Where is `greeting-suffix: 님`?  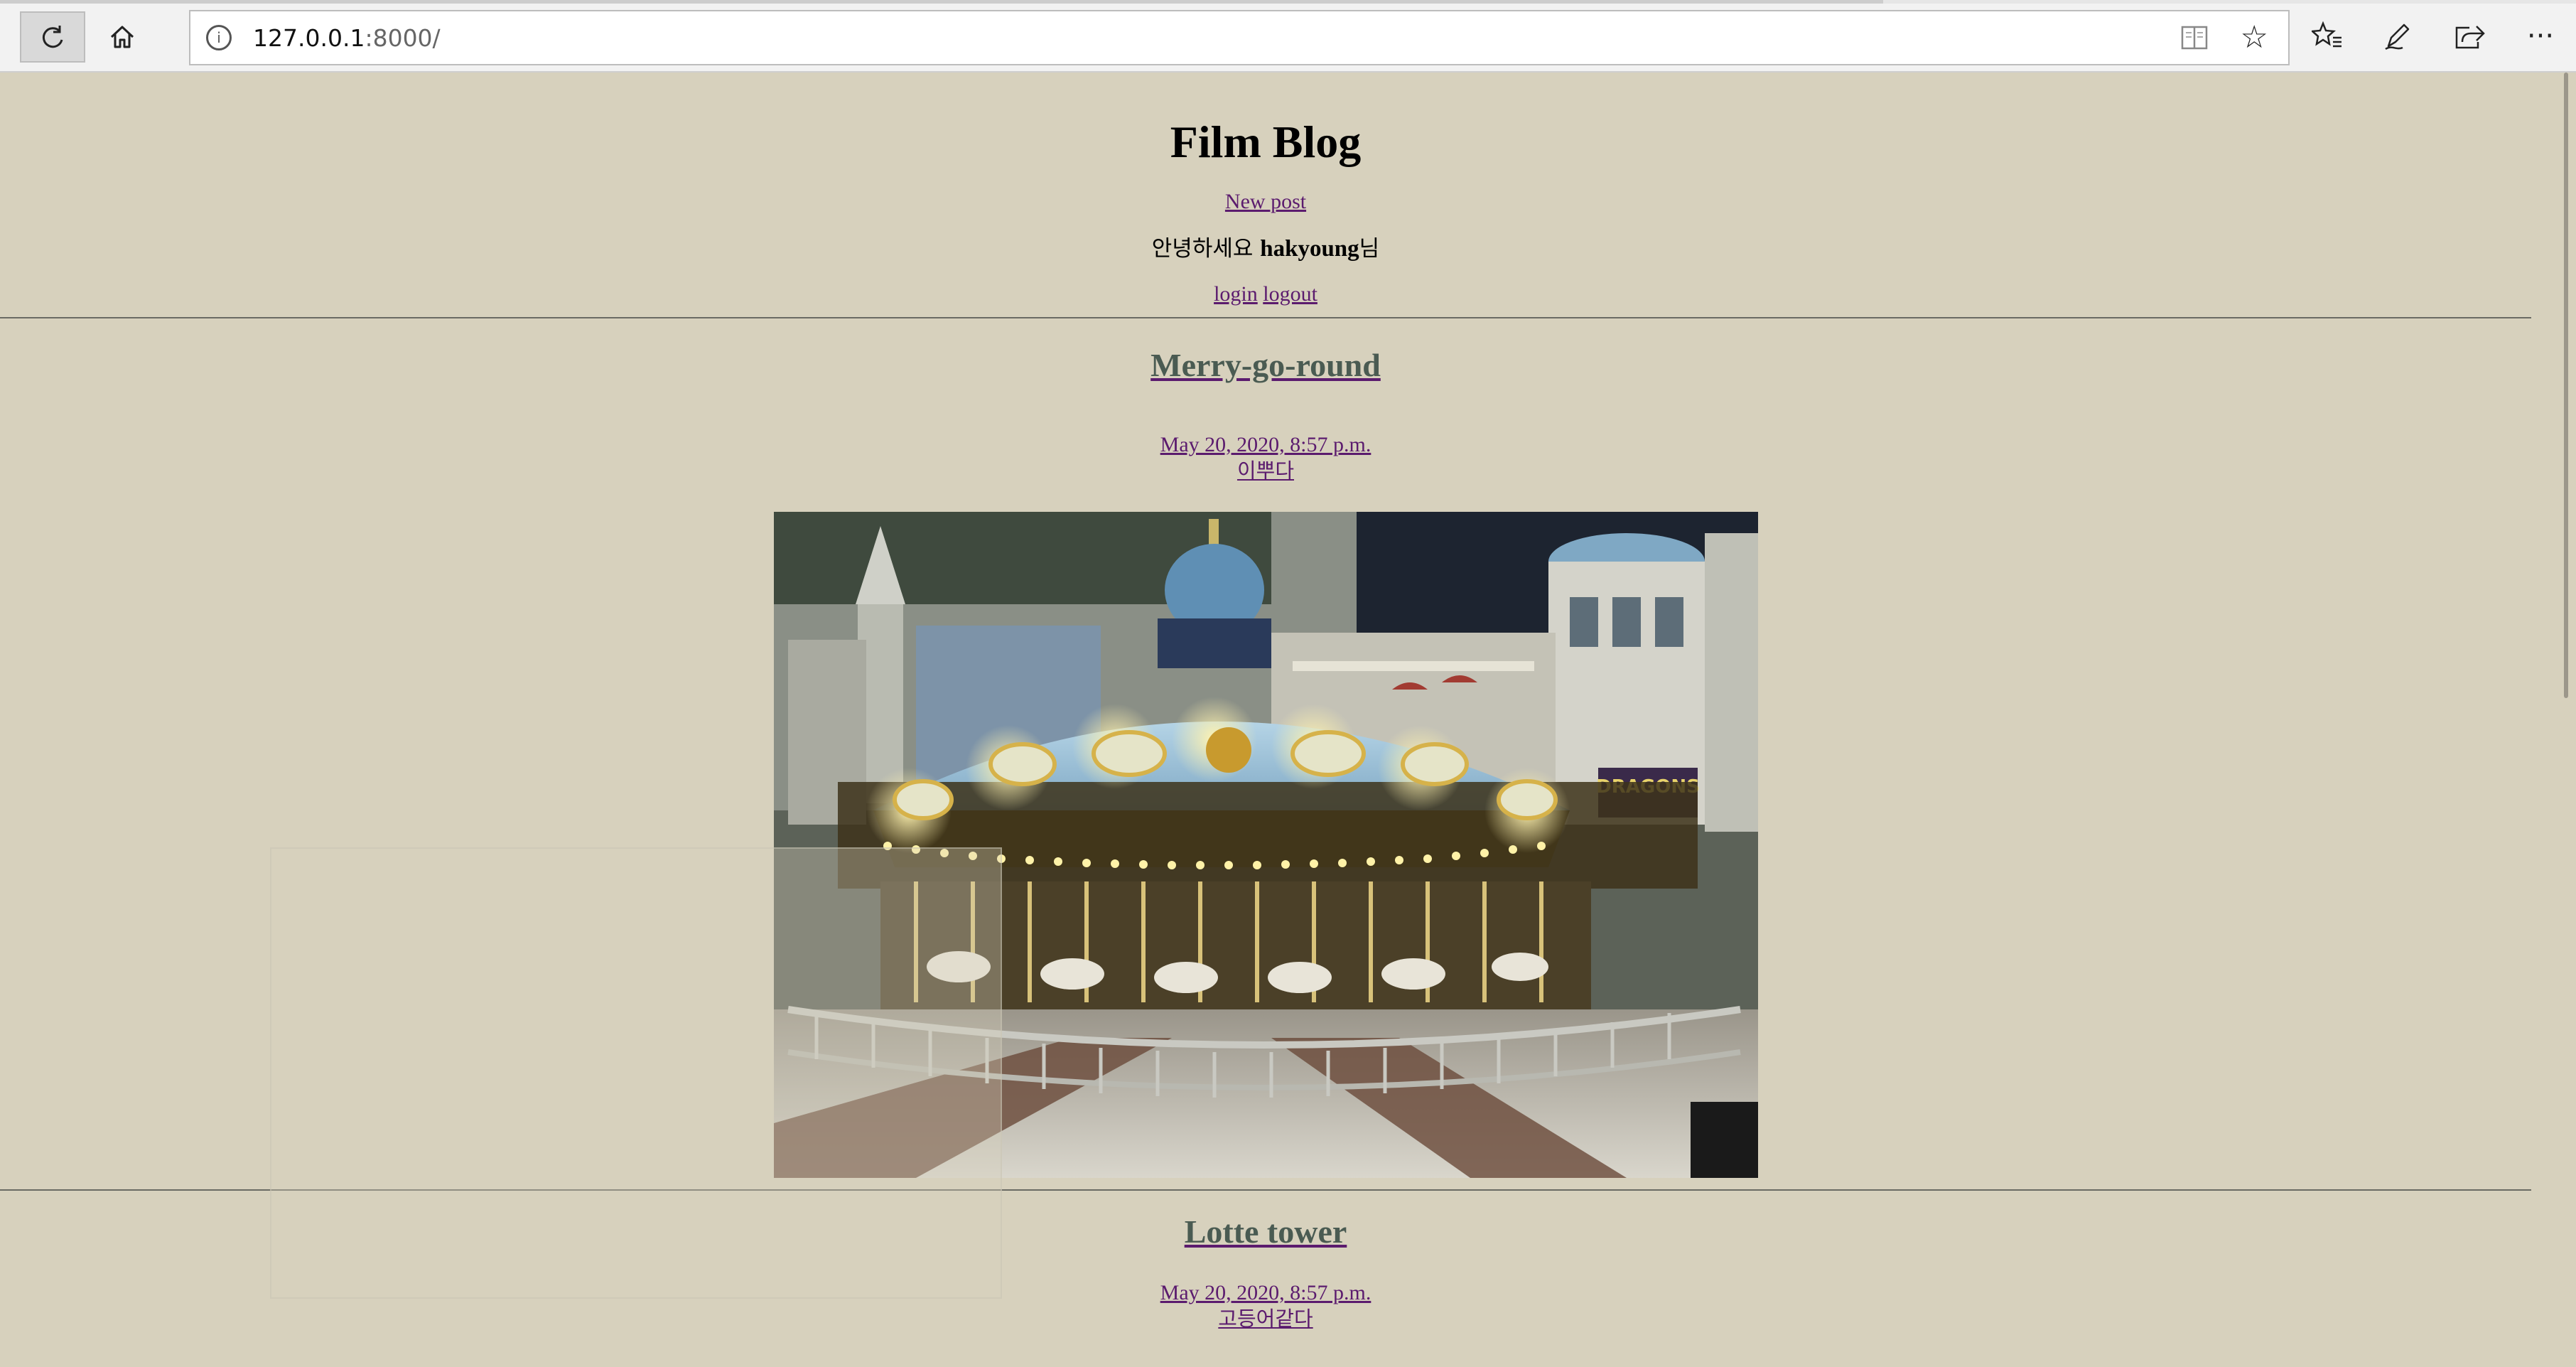 greeting-suffix: 님 is located at coordinates (1370, 249).